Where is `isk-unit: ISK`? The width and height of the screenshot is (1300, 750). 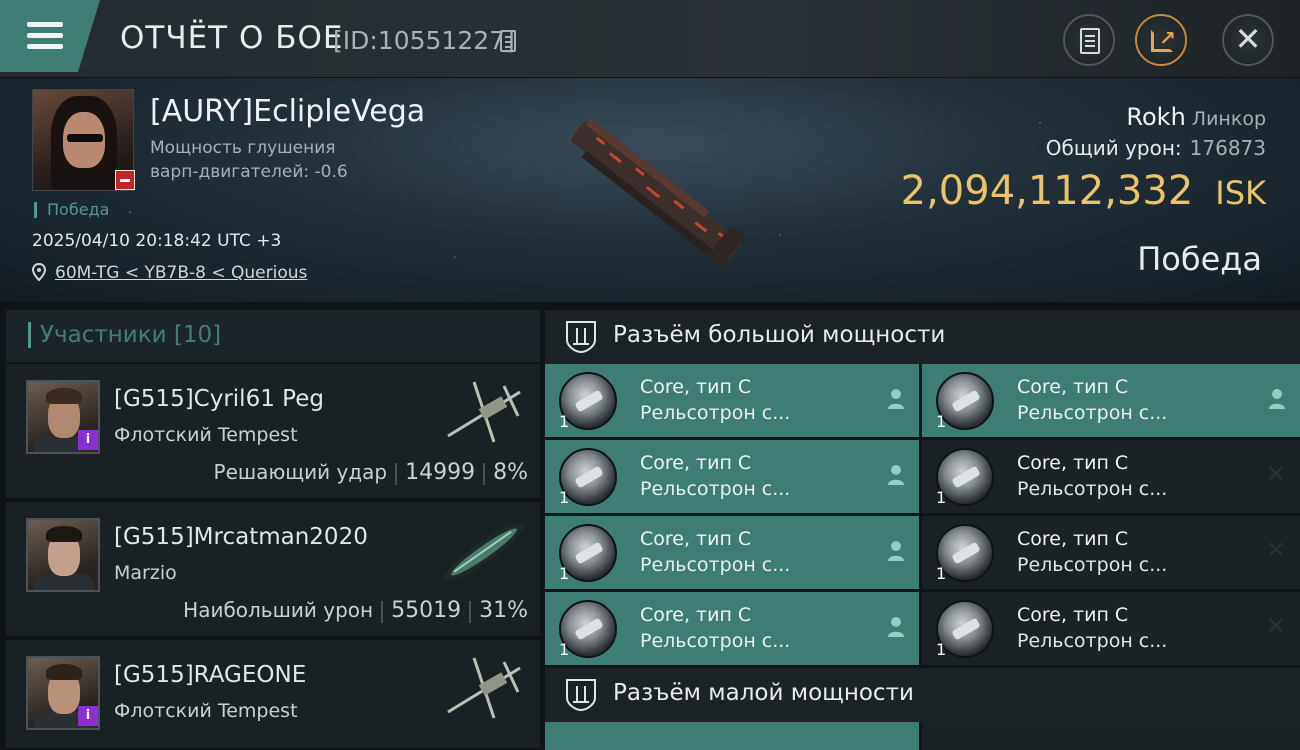
isk-unit: ISK is located at coordinates (1240, 193).